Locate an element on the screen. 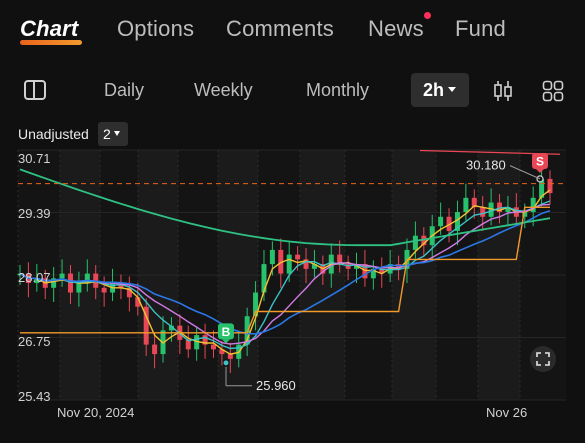 The width and height of the screenshot is (585, 443). period-daily: Daily is located at coordinates (124, 90).